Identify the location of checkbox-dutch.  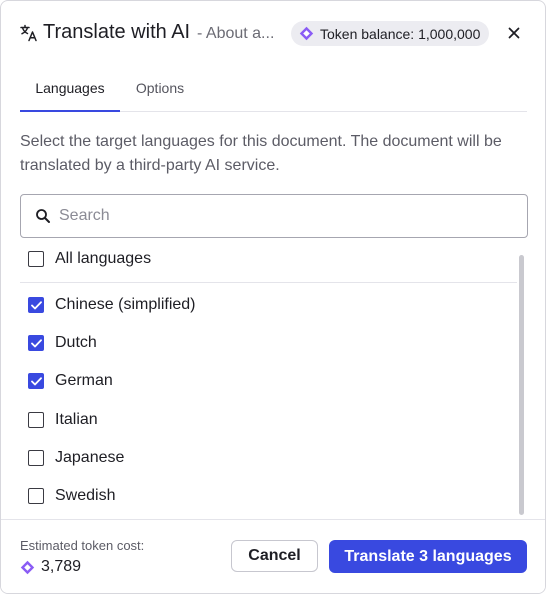
(36, 343).